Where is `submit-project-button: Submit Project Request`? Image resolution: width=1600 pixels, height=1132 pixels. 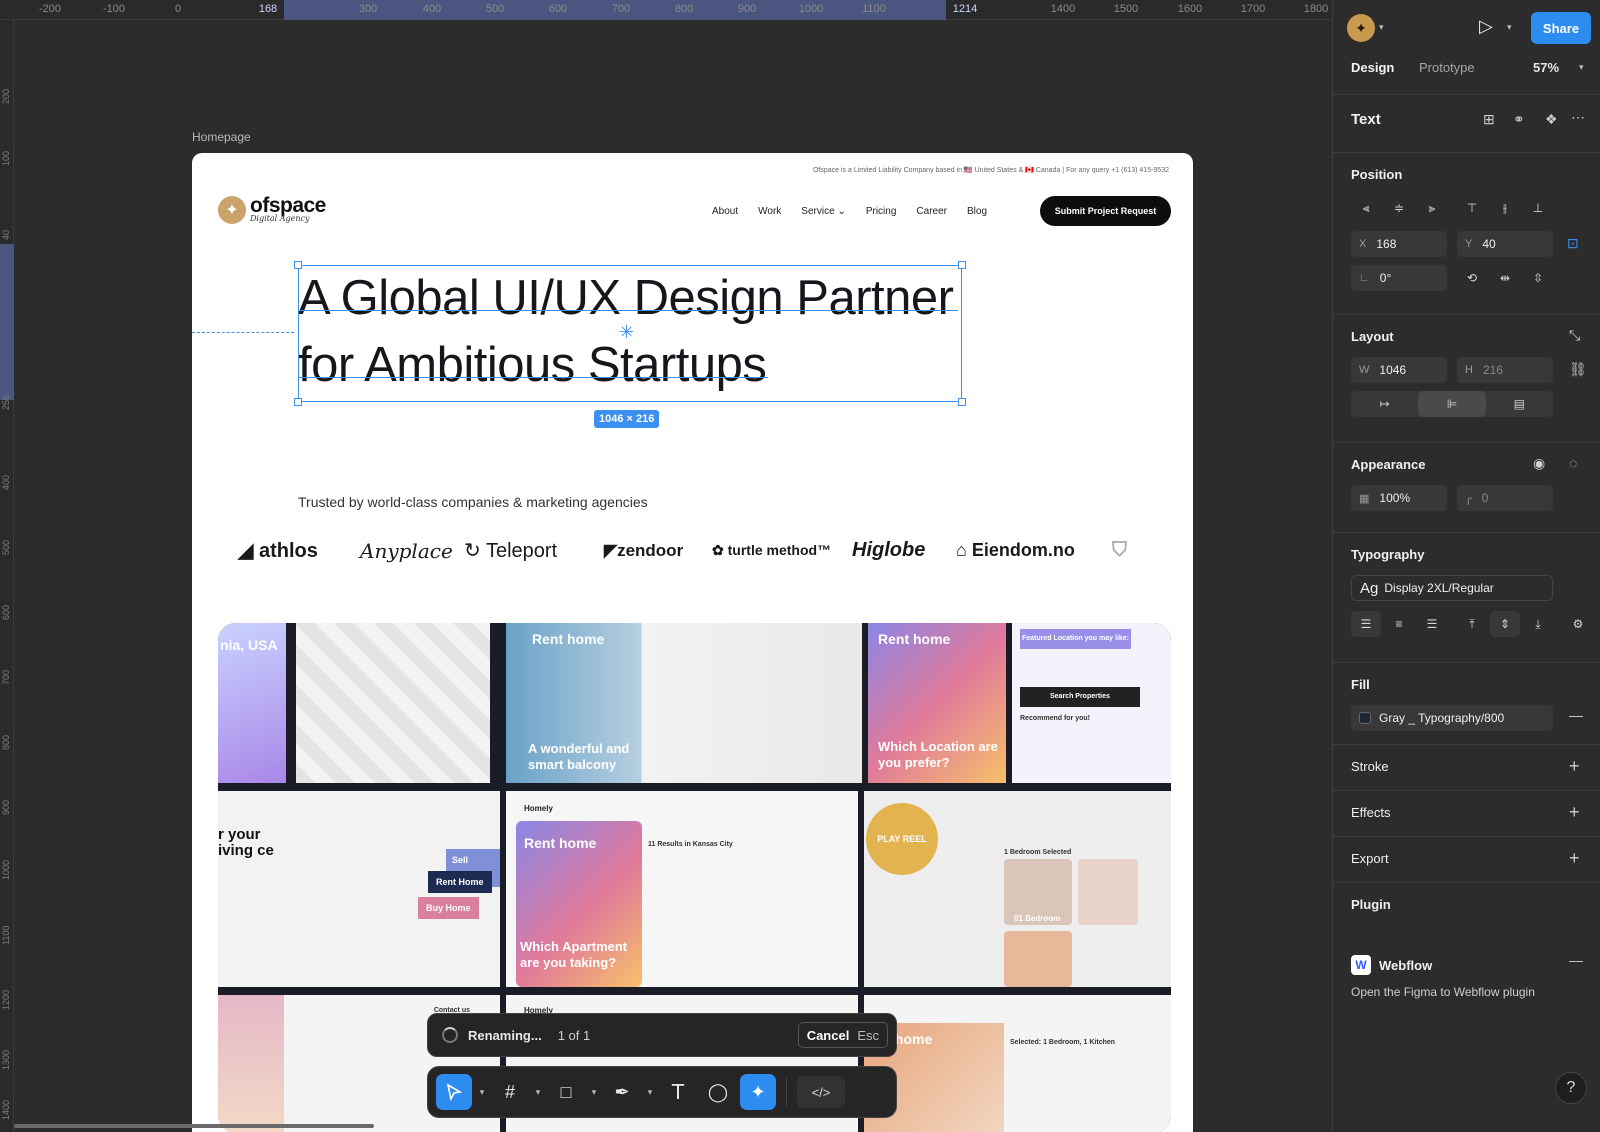 submit-project-button: Submit Project Request is located at coordinates (1105, 211).